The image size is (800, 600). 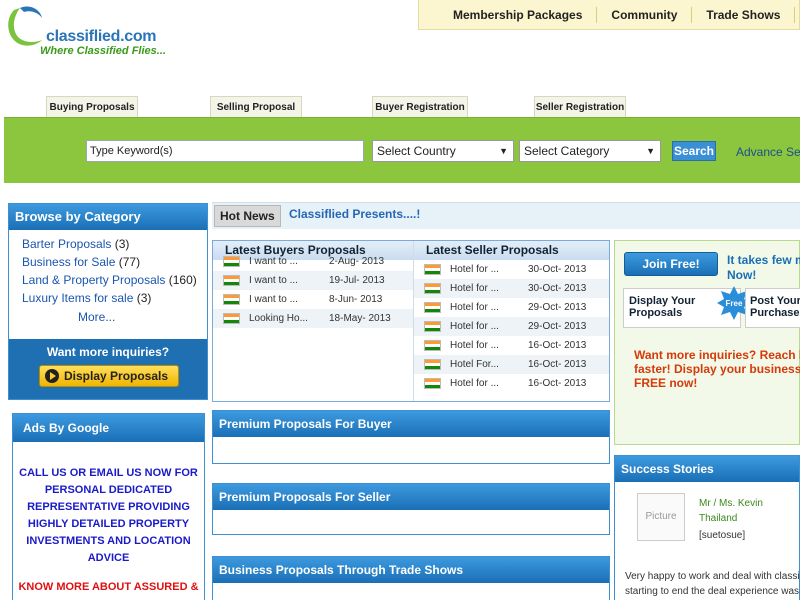 I want to click on category-item: Luxury Items for sale (3), so click(x=114, y=298).